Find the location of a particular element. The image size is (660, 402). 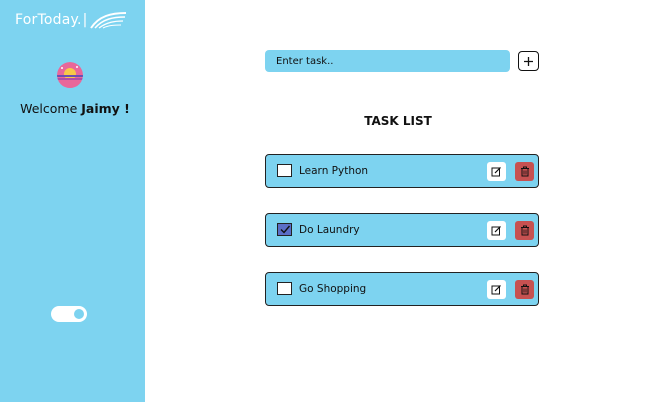

brand: ForToday. | is located at coordinates (71, 20).